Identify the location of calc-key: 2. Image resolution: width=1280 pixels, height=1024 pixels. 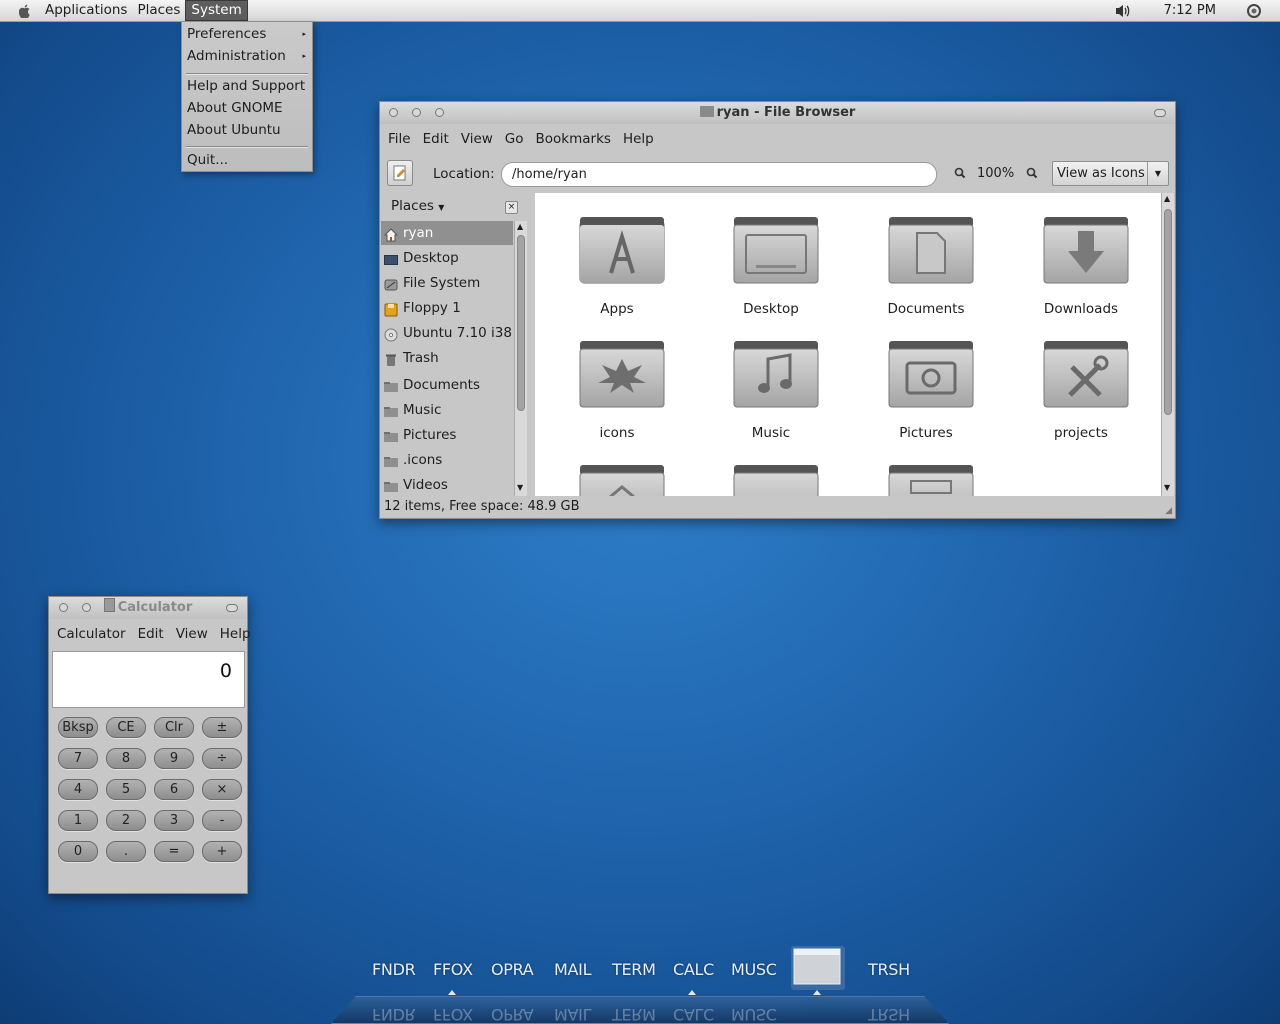
(126, 820).